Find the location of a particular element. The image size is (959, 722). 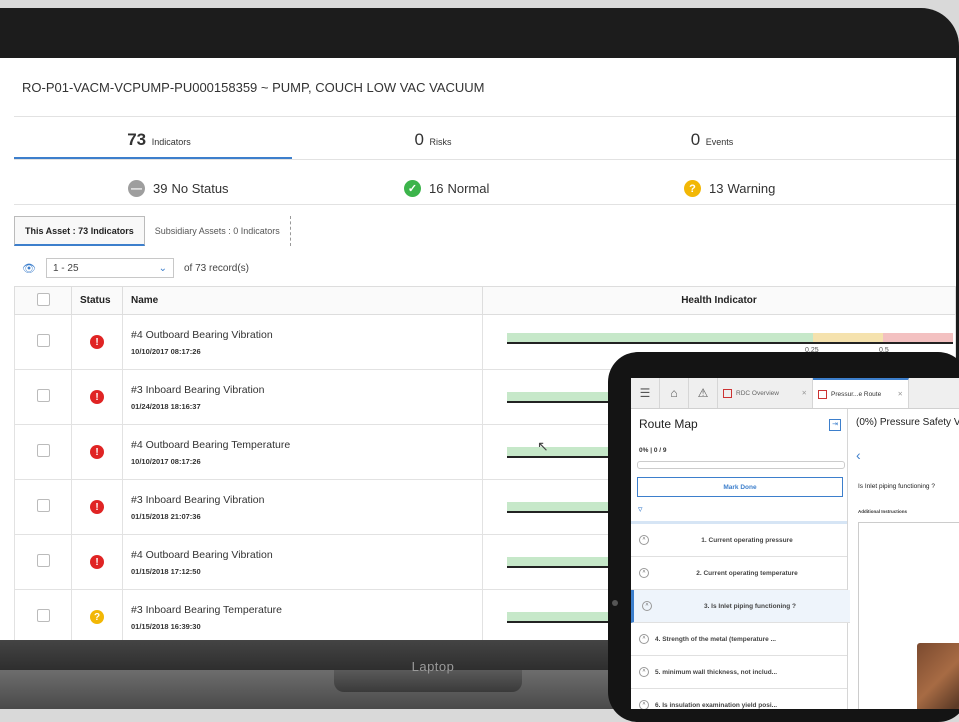

mark-done-button: Mark Done is located at coordinates (740, 487).